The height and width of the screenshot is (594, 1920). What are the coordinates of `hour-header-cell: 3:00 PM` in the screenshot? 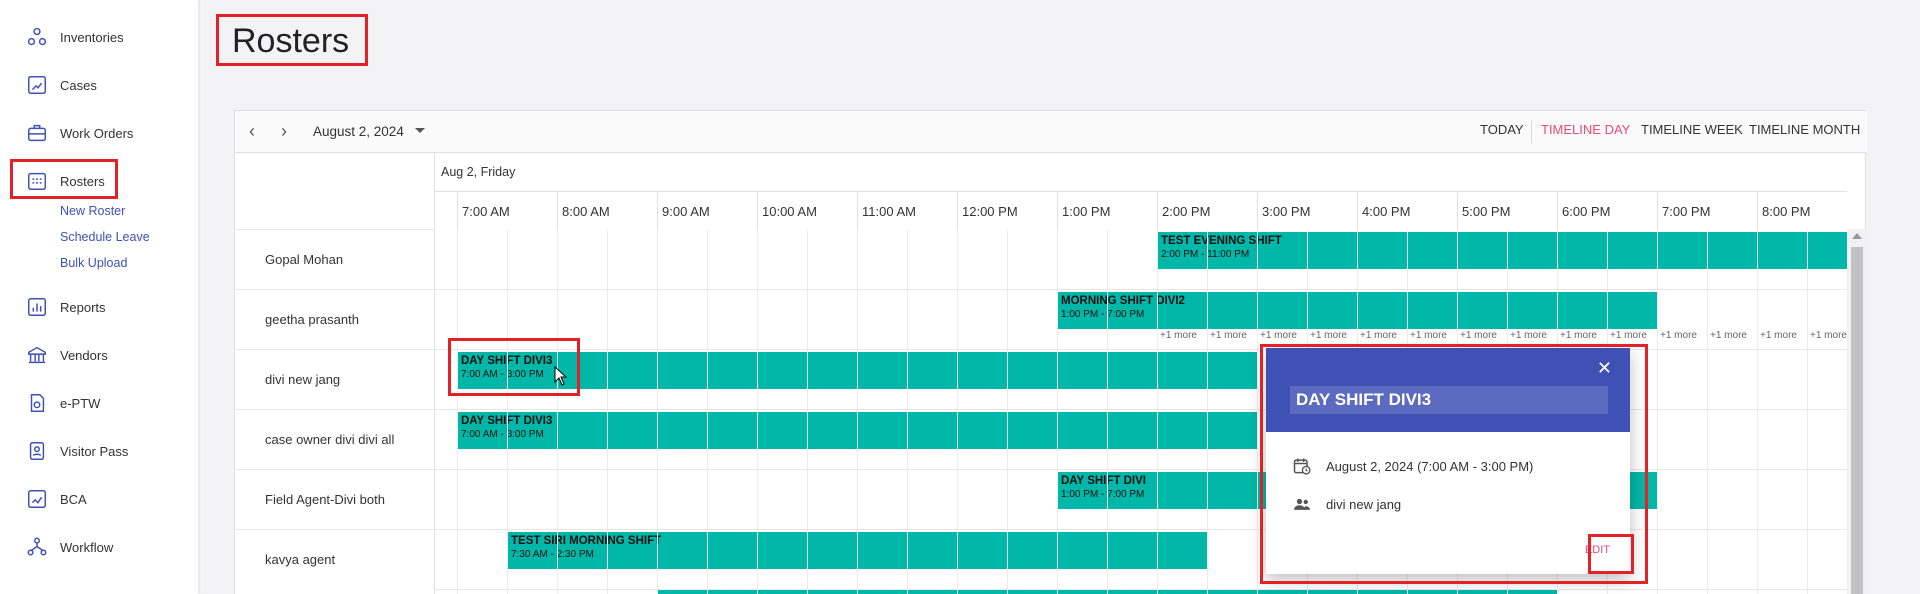 It's located at (1307, 211).